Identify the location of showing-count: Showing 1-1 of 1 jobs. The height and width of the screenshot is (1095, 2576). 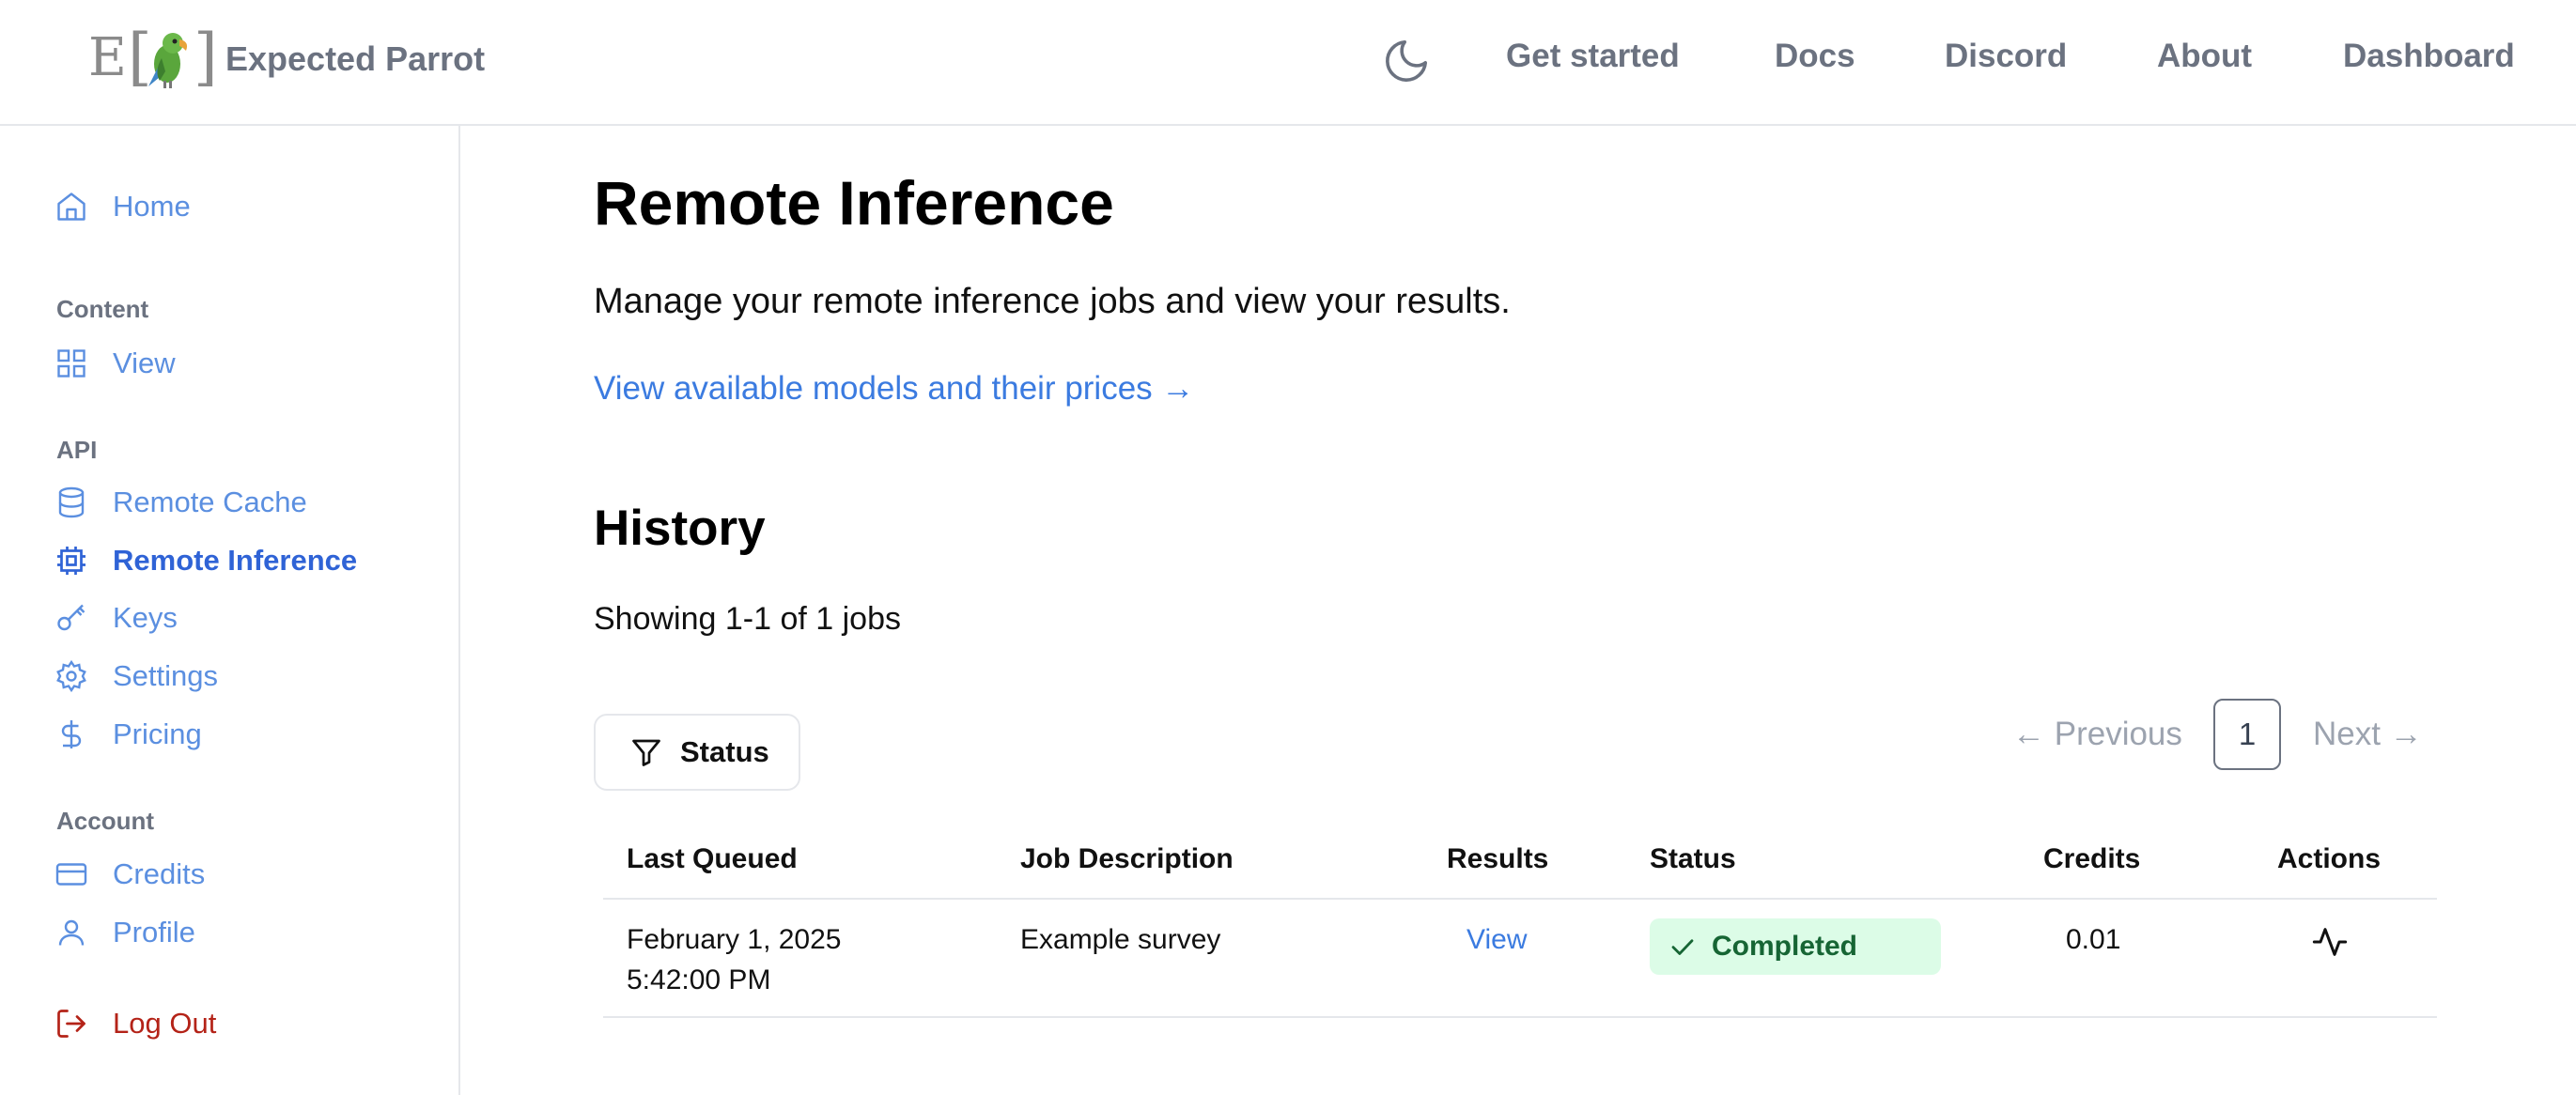
(747, 619).